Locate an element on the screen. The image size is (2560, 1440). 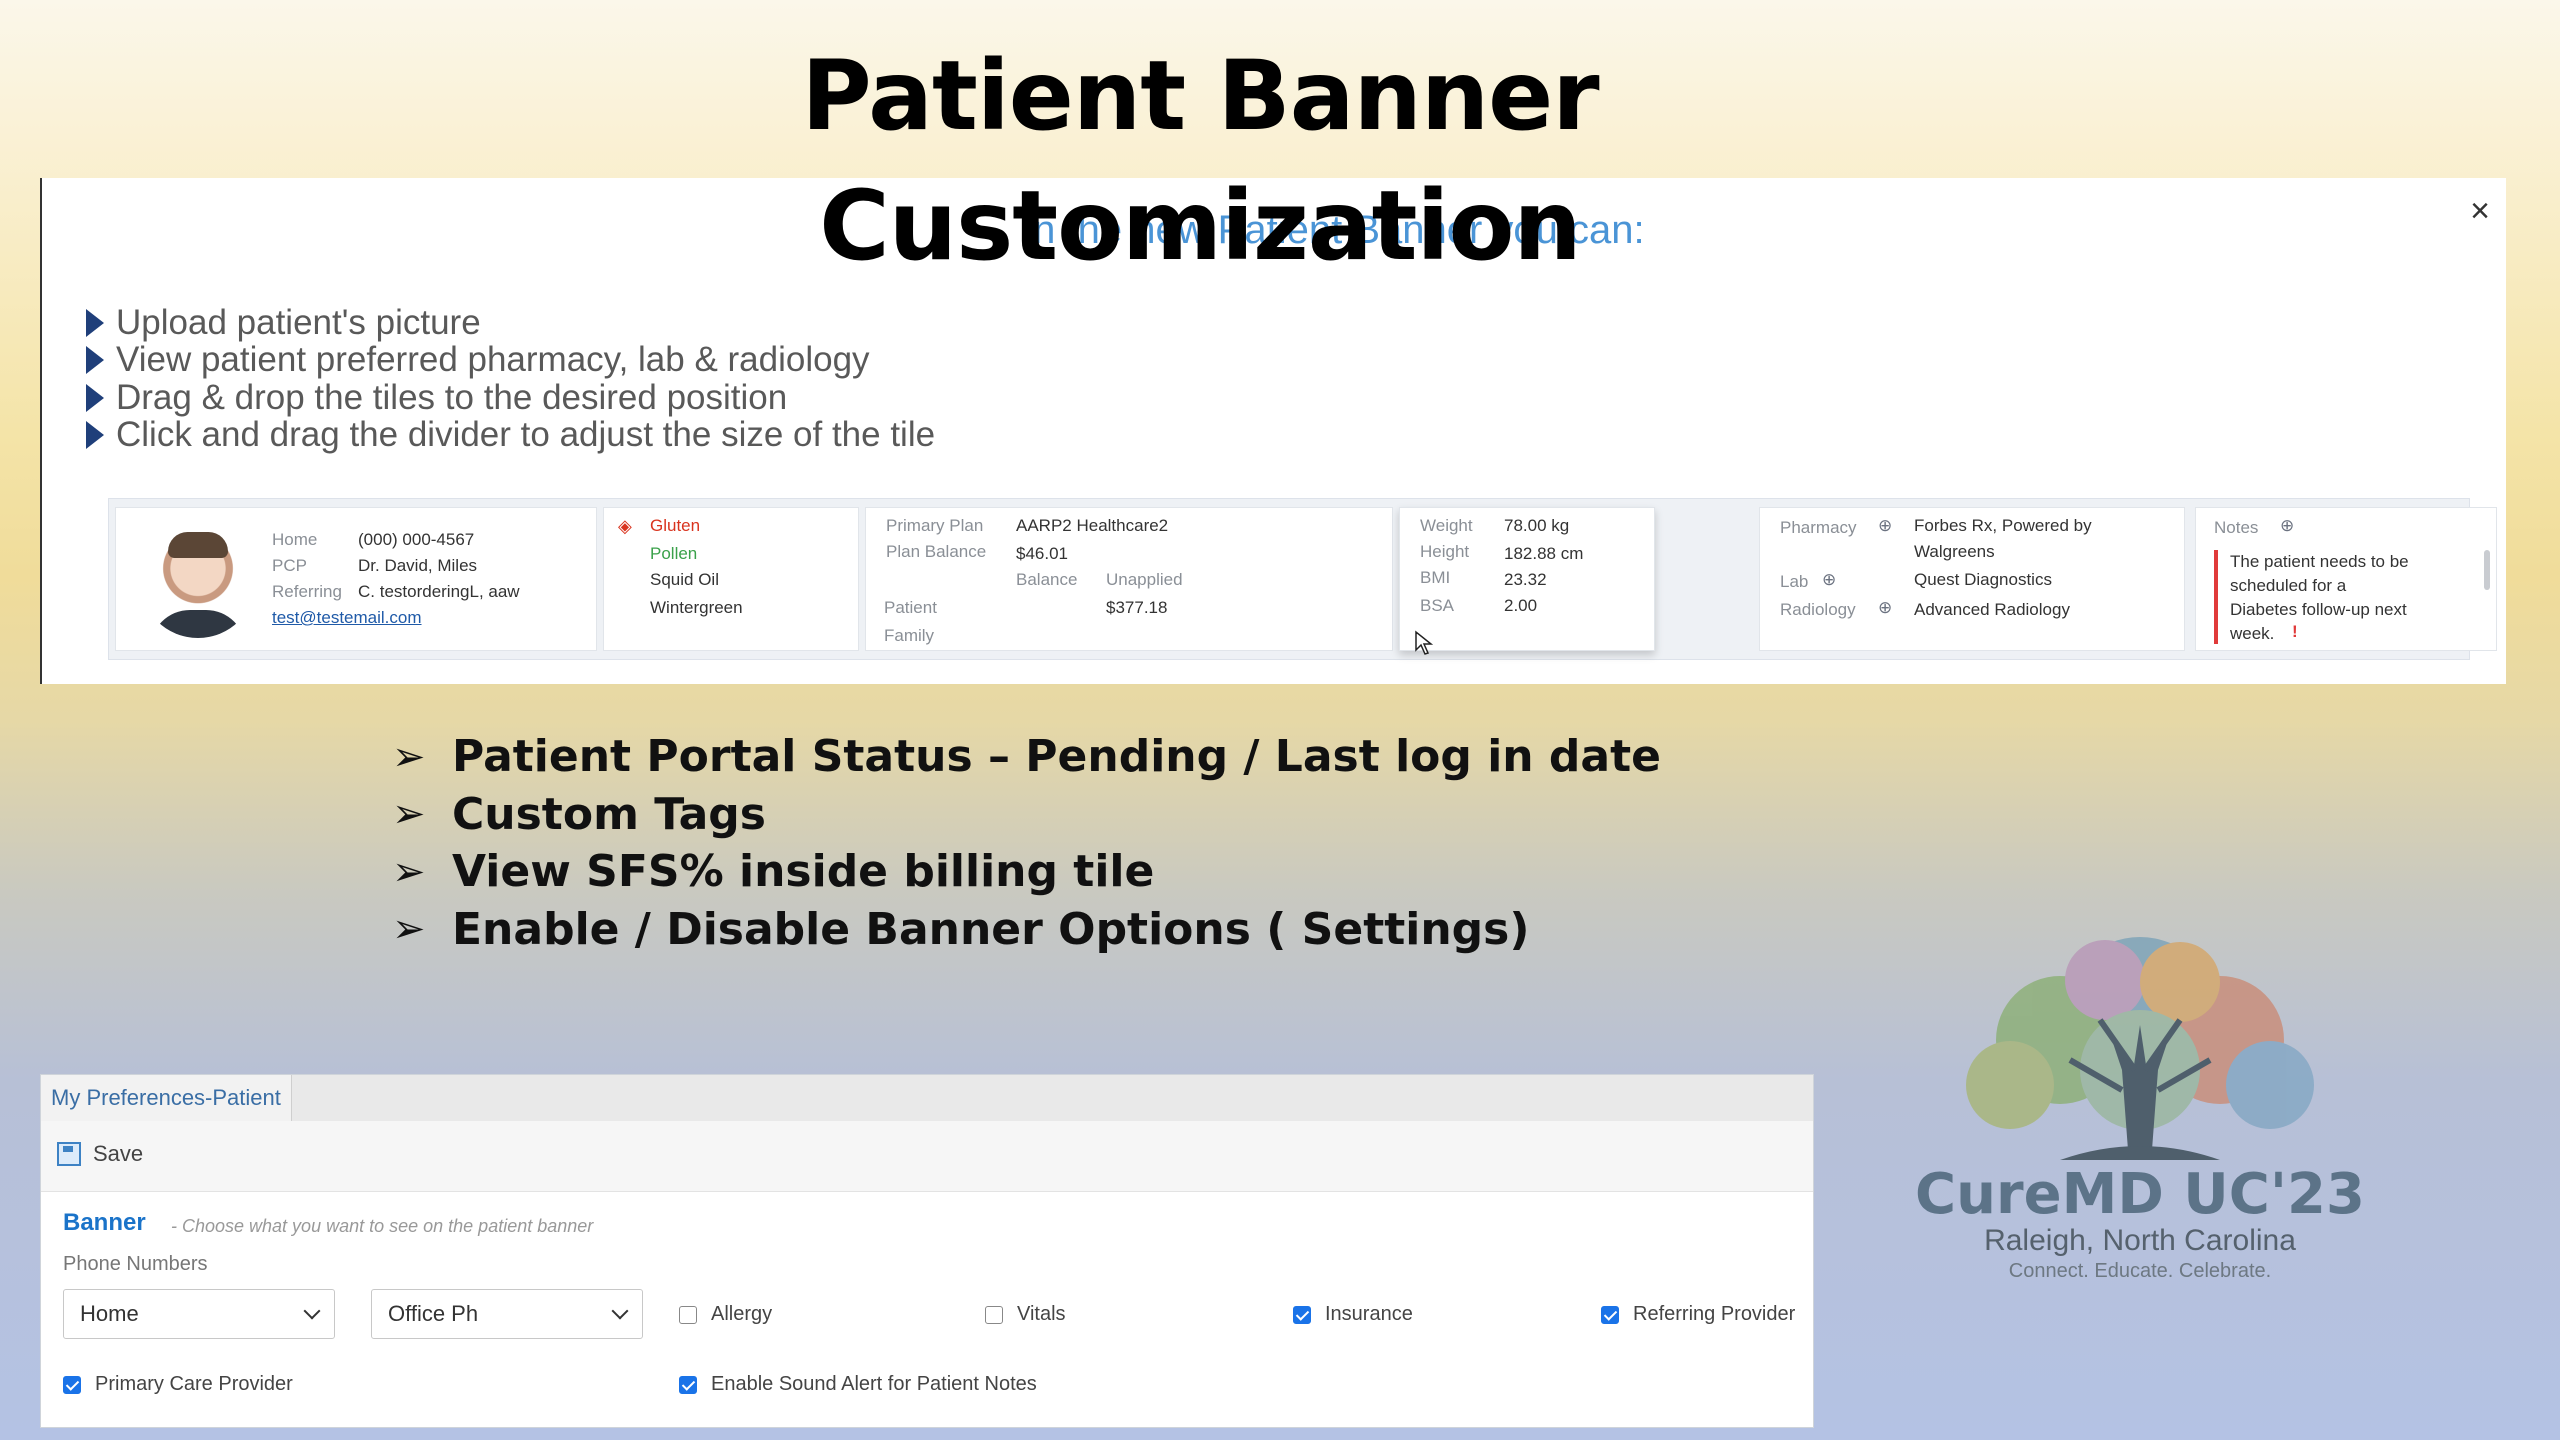
add-pharmacy-icon: ⊕ is located at coordinates (1885, 526).